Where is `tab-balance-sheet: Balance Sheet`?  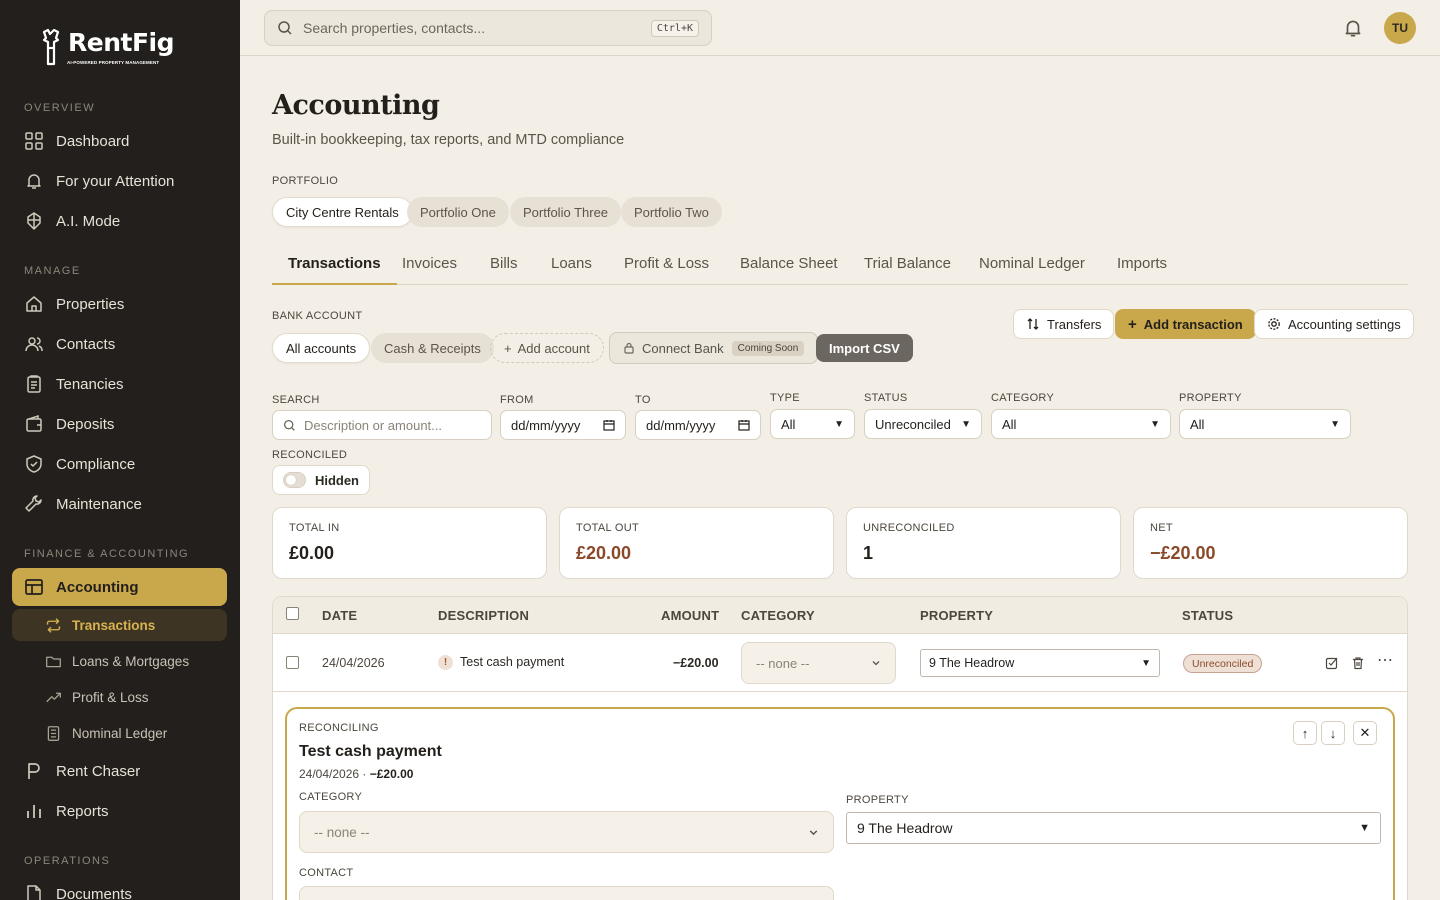
tab-balance-sheet: Balance Sheet is located at coordinates (789, 264).